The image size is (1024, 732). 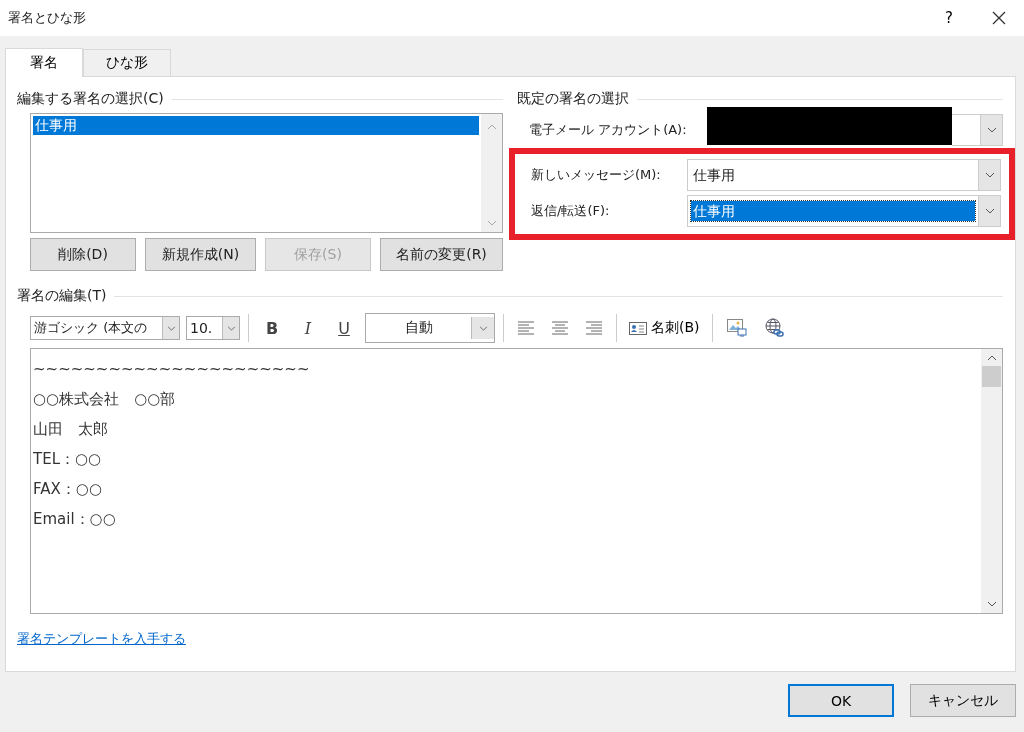 What do you see at coordinates (608, 130) in the screenshot?
I see `field-label: 電子メール アカウント(A):` at bounding box center [608, 130].